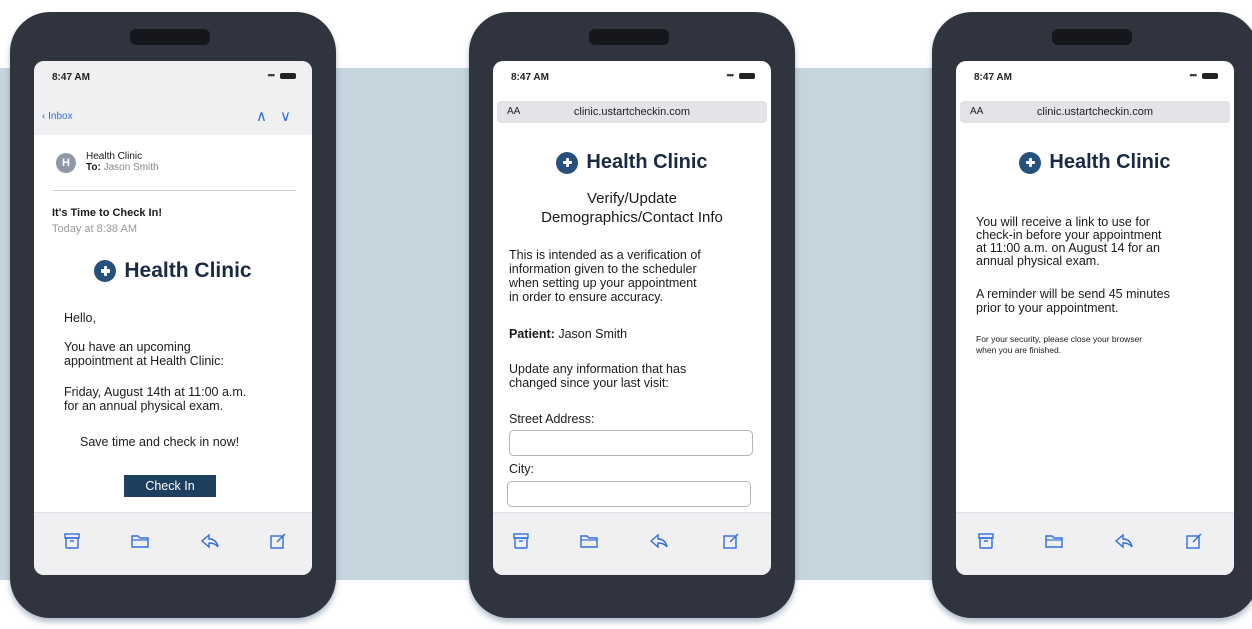 The height and width of the screenshot is (629, 1252). Describe the element at coordinates (285, 116) in the screenshot. I see `next-message-icon: ∨` at that location.